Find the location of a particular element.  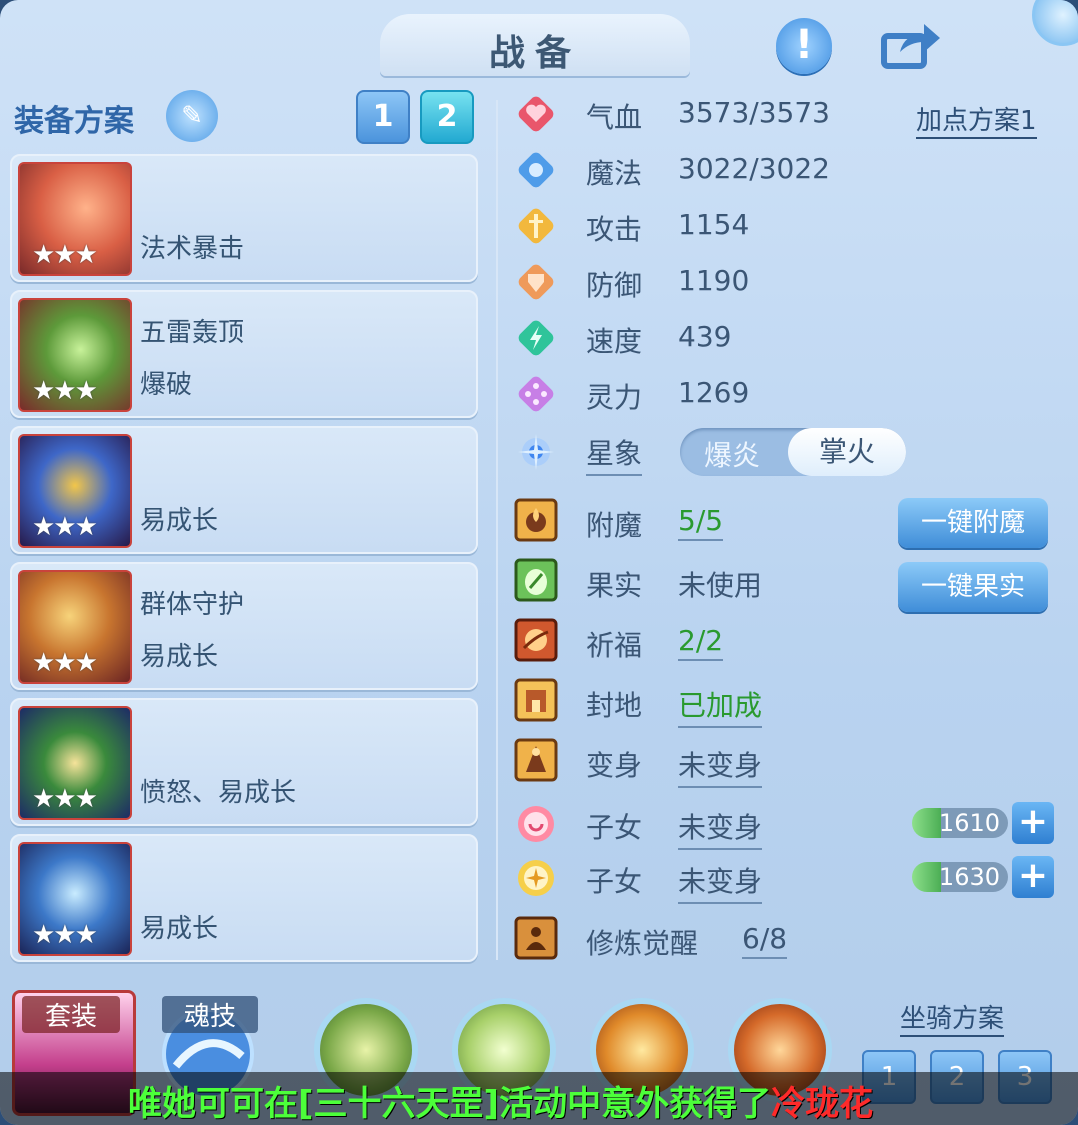

card-line2: 爆破 is located at coordinates (166, 385).